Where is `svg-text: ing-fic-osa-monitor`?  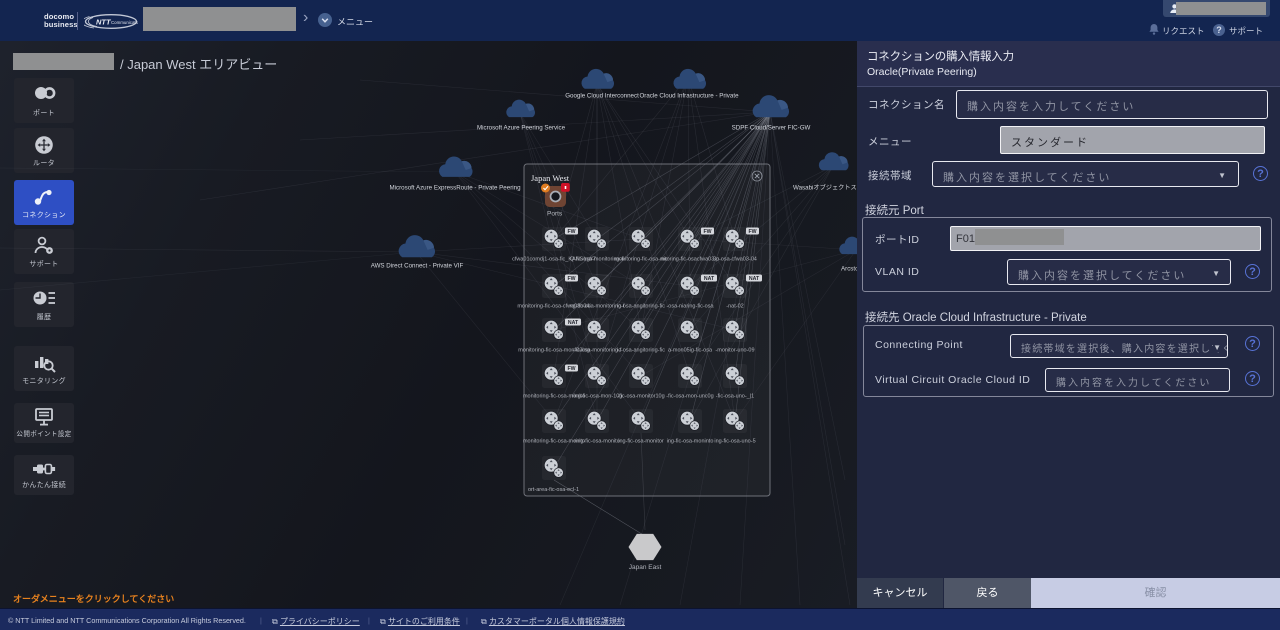 svg-text: ing-fic-osa-monitor is located at coordinates (641, 442).